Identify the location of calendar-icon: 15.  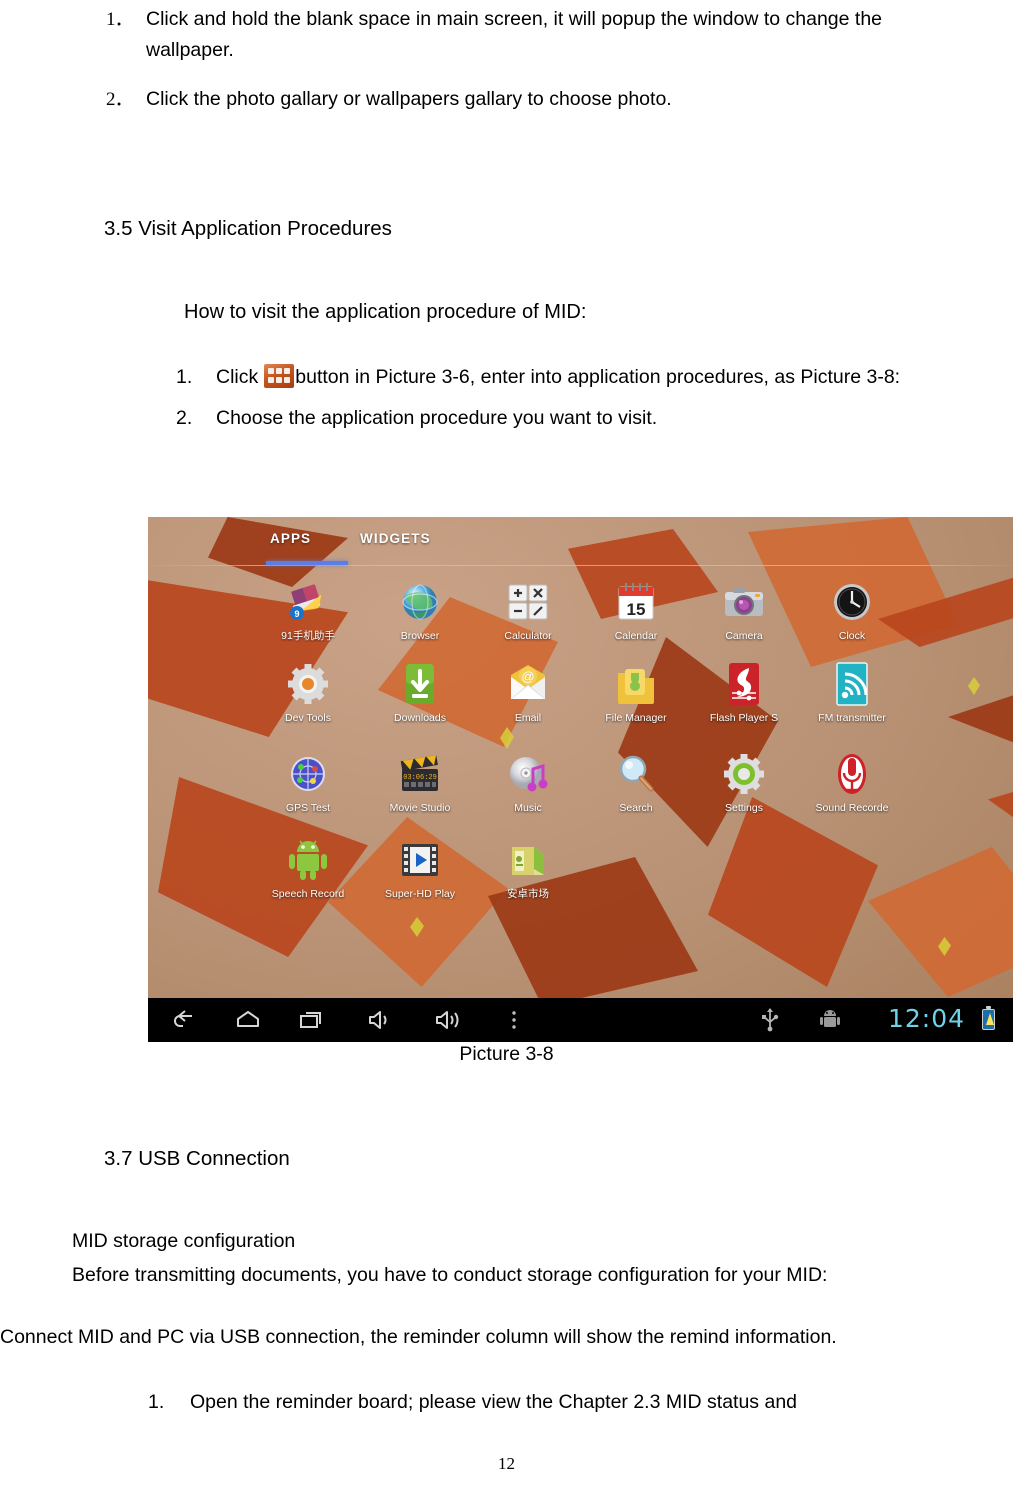
(636, 602).